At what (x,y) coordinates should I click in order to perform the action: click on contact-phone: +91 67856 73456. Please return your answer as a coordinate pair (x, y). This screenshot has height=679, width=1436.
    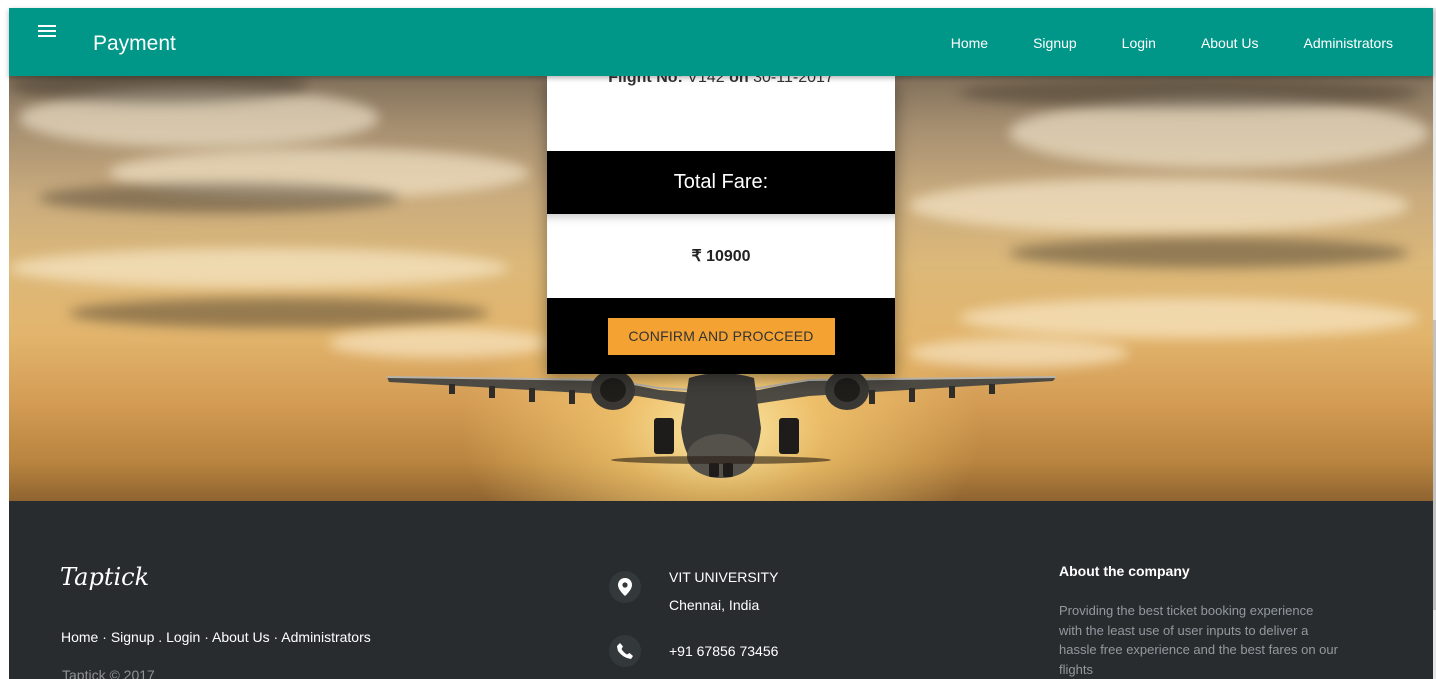
    Looking at the image, I should click on (693, 651).